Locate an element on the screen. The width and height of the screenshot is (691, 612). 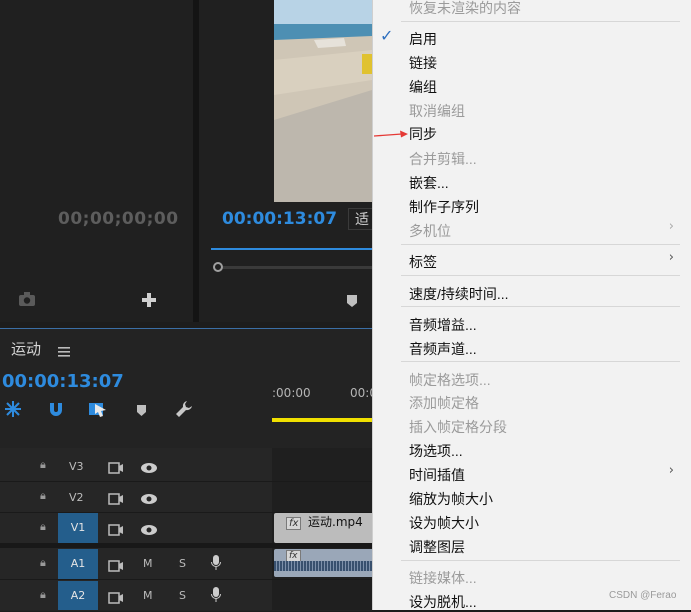
waveform is located at coordinates (323, 566).